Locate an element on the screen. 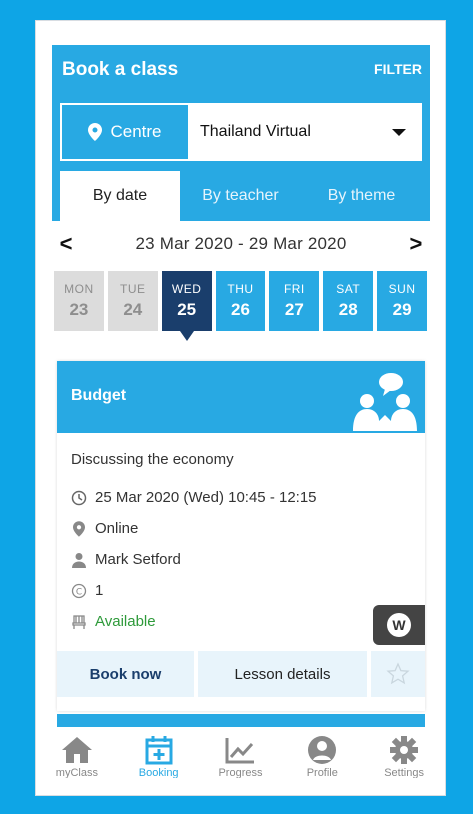 This screenshot has width=473, height=814. centre-label: Centre is located at coordinates (126, 132).